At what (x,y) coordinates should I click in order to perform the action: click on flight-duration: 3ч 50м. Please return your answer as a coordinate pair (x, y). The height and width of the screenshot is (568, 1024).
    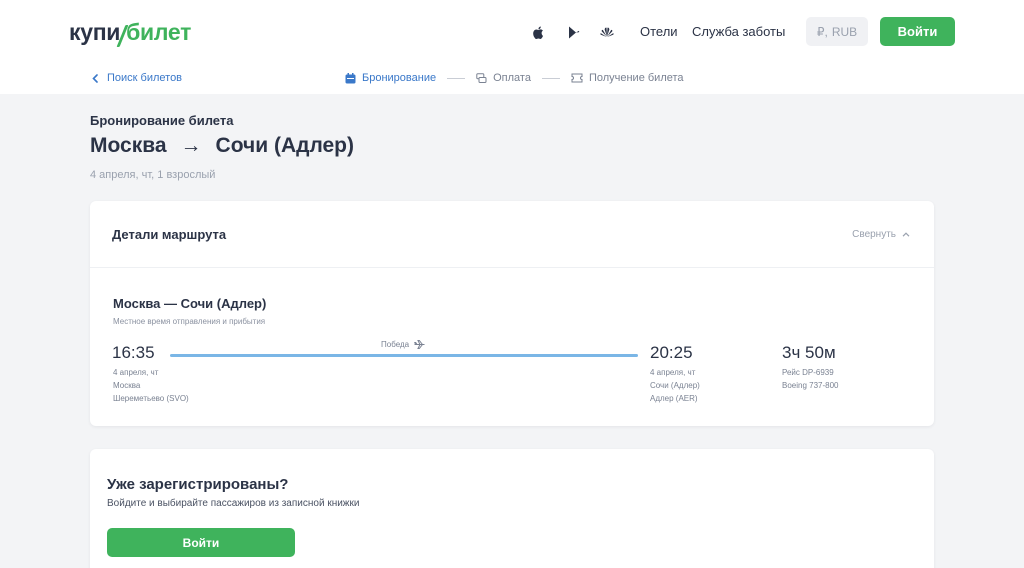
    Looking at the image, I should click on (809, 352).